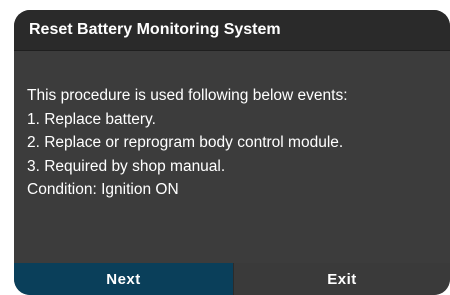 The width and height of the screenshot is (450, 295). I want to click on message-line-condition: Condition: Ignition ON, so click(103, 190).